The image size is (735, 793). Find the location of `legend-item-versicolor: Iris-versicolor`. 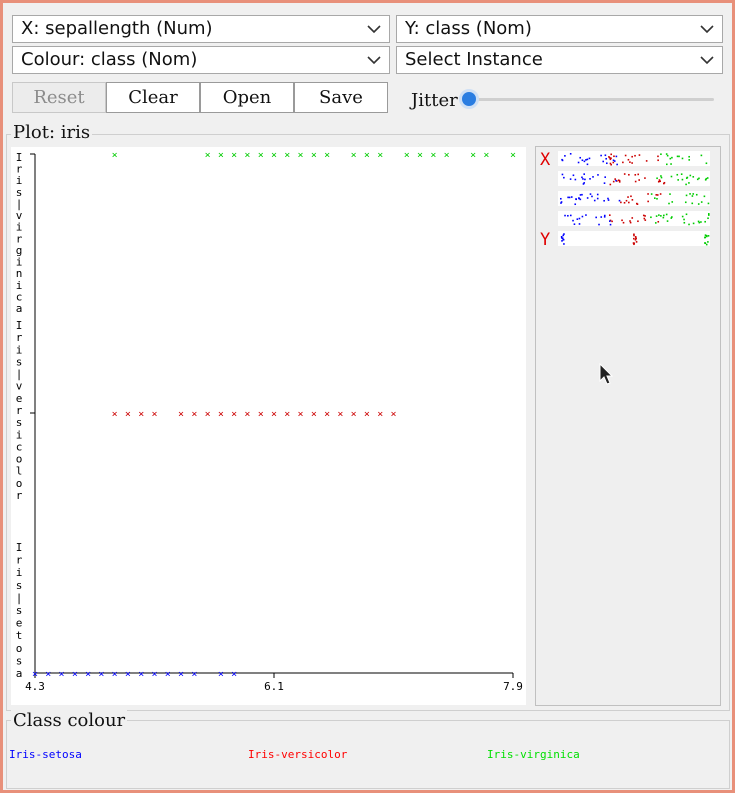

legend-item-versicolor: Iris-versicolor is located at coordinates (297, 754).